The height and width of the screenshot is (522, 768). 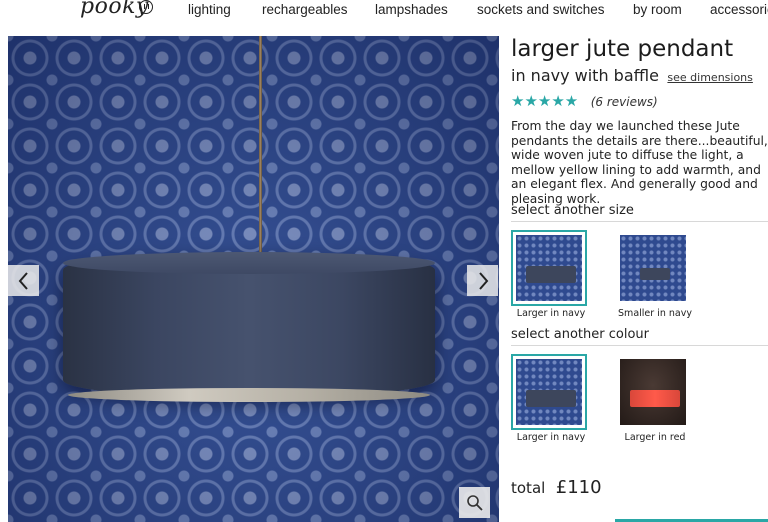 What do you see at coordinates (657, 9) in the screenshot?
I see `nav-item-by-room: by room` at bounding box center [657, 9].